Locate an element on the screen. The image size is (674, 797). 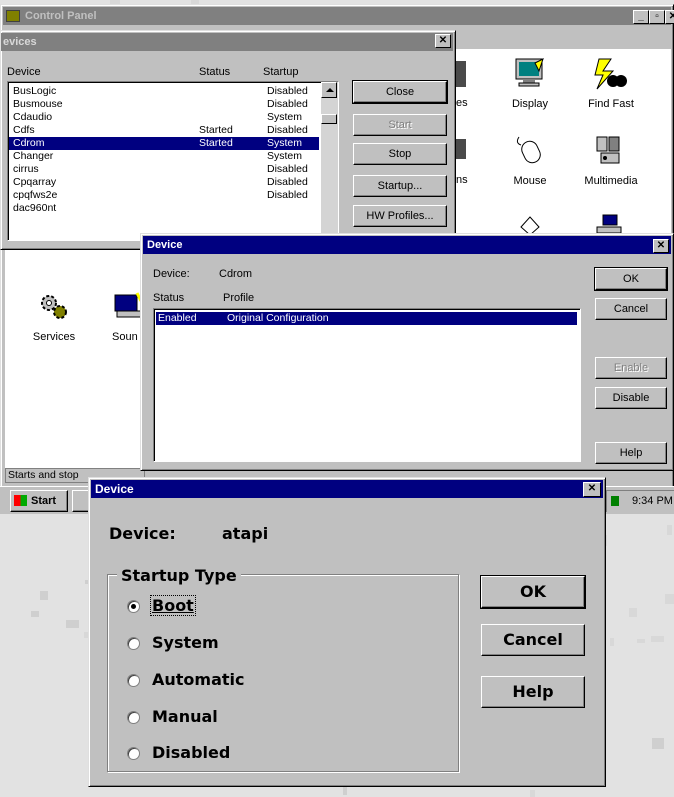
devices-close-button: ✕ is located at coordinates (443, 41).